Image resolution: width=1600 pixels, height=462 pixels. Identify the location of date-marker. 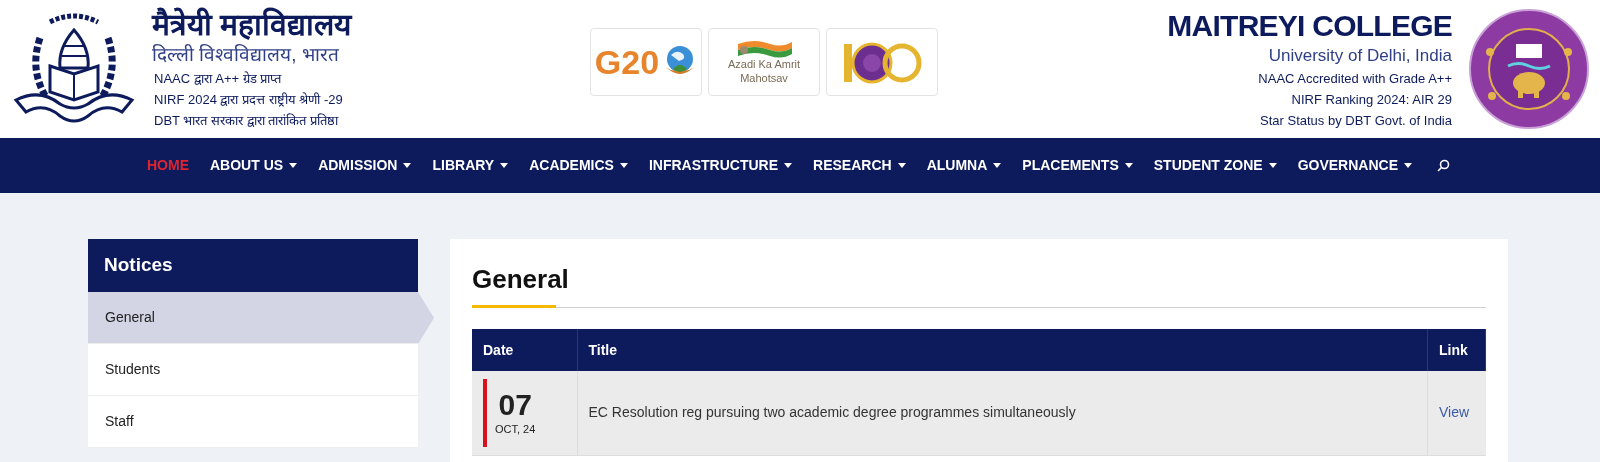
(485, 412).